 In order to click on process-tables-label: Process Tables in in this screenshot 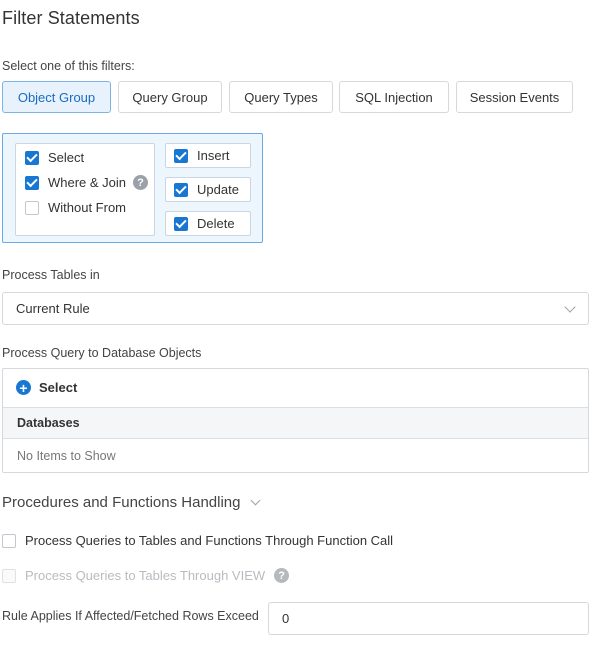, I will do `click(51, 275)`.